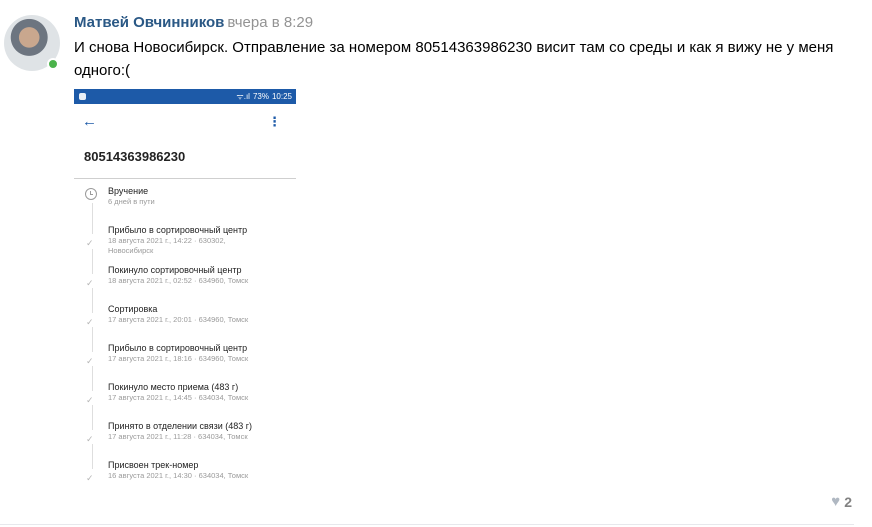 This screenshot has width=872, height=527. Describe the element at coordinates (82, 96) in the screenshot. I see `app-icon` at that location.